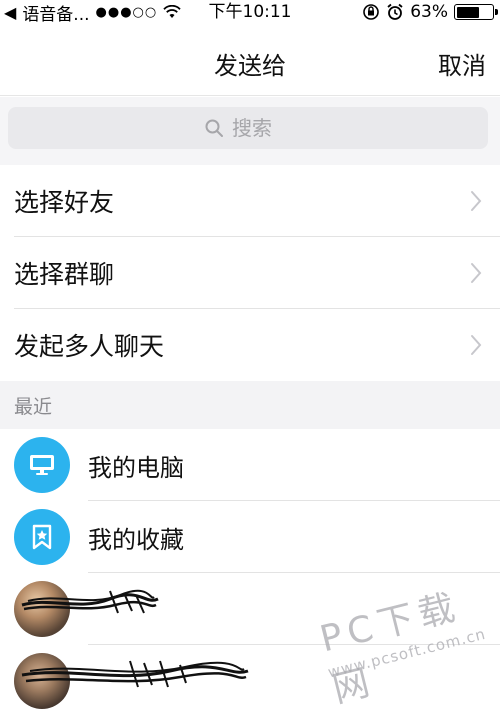 The image size is (500, 714). I want to click on bookmark-star-icon, so click(42, 537).